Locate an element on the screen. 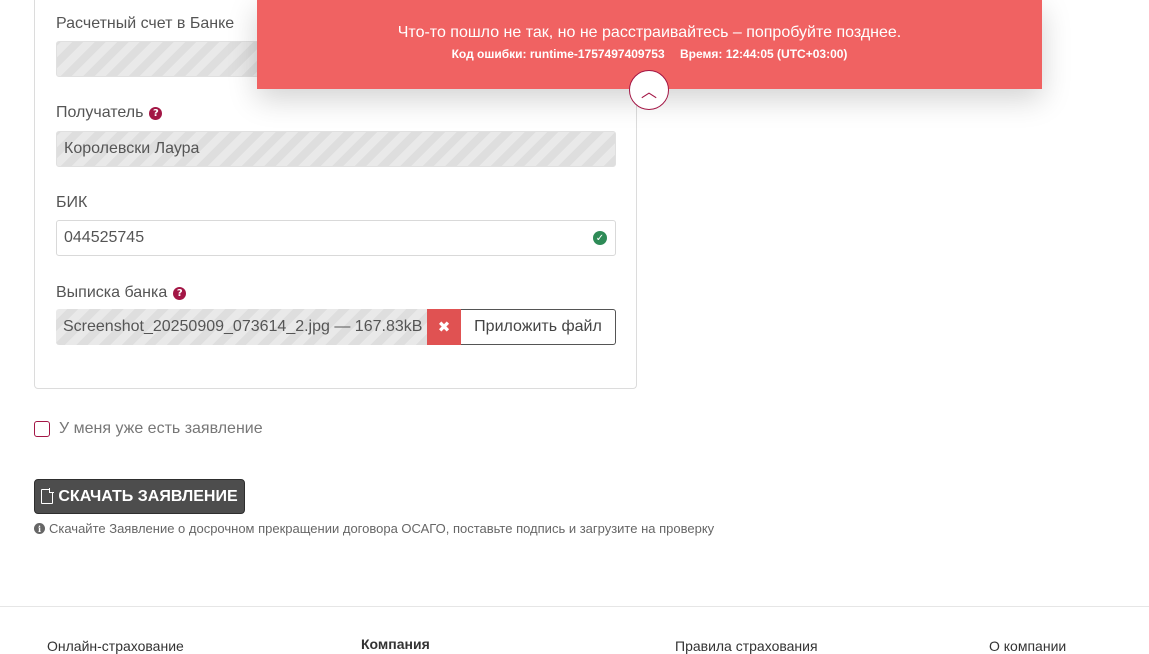  error-code: Код ошибки: runtime-1757497409753 is located at coordinates (558, 54).